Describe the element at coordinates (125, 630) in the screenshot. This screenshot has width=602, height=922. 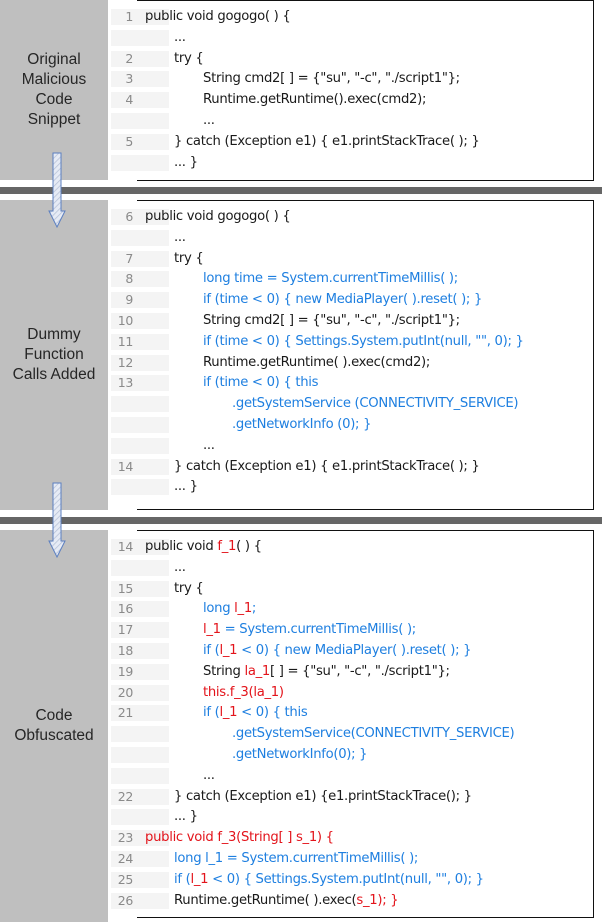
I see `line-number: 17` at that location.